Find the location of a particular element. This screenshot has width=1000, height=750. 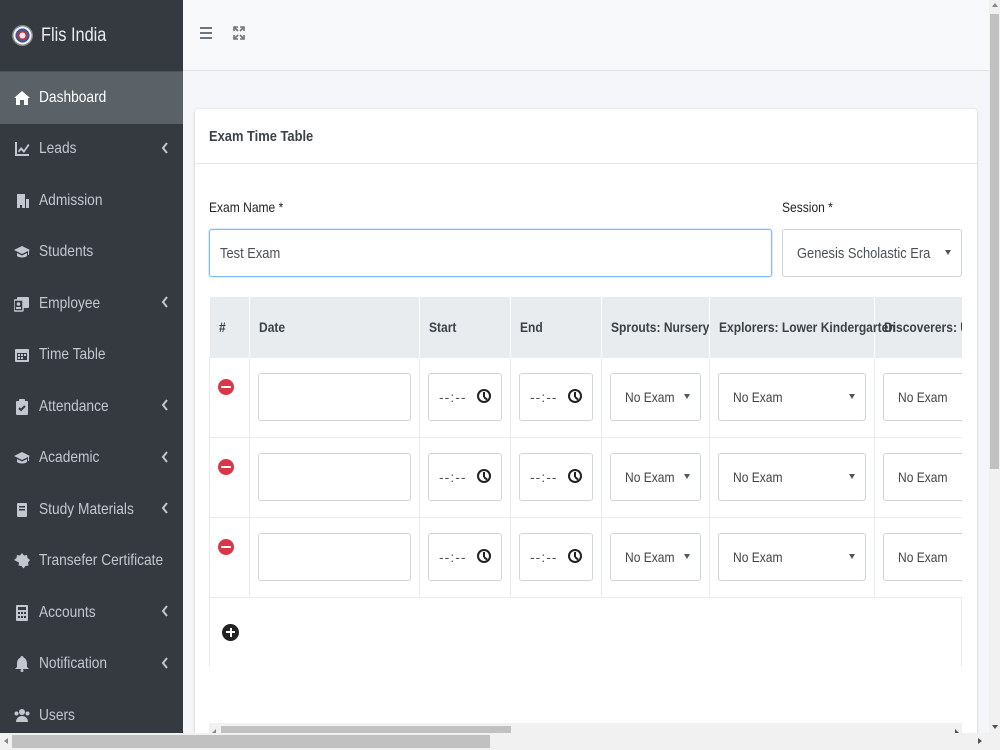

calendar-icon is located at coordinates (22, 355).